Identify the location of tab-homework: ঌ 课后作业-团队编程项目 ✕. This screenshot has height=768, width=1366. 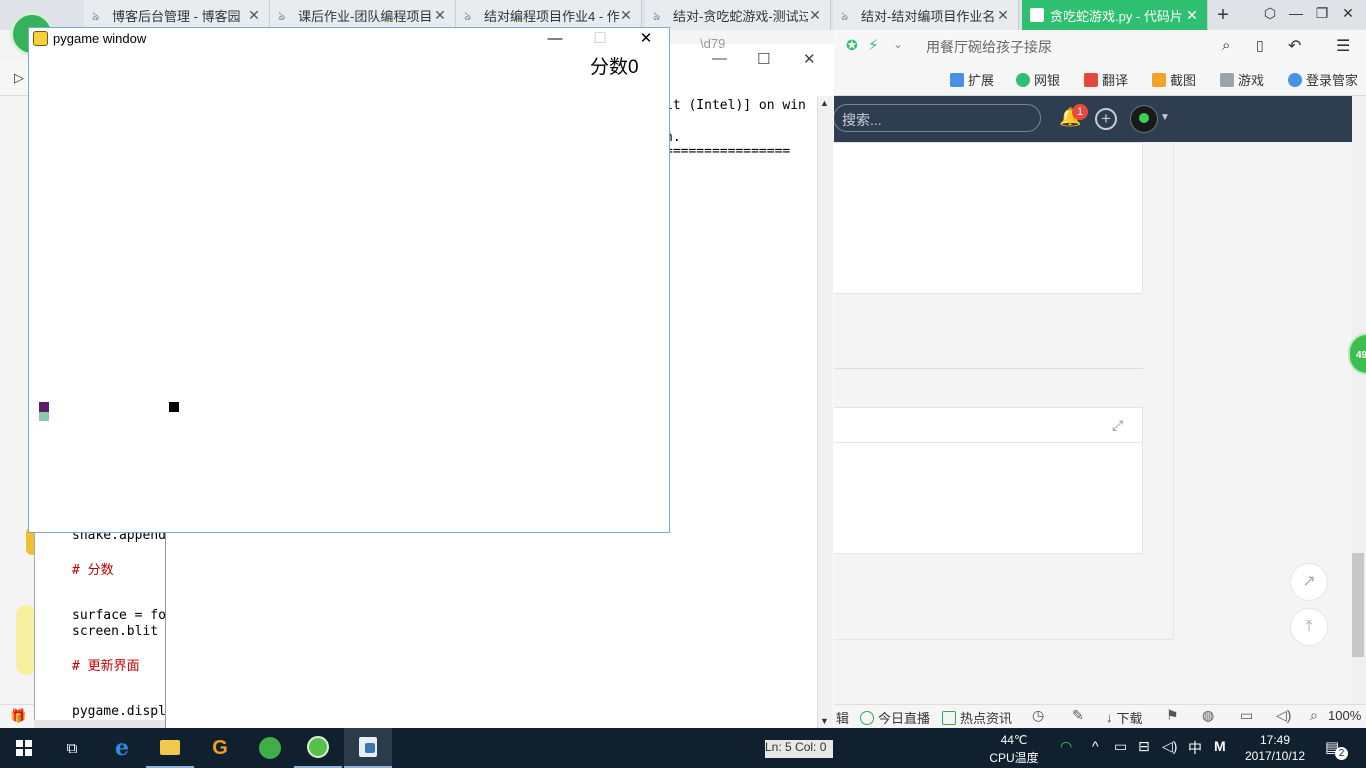
(363, 15).